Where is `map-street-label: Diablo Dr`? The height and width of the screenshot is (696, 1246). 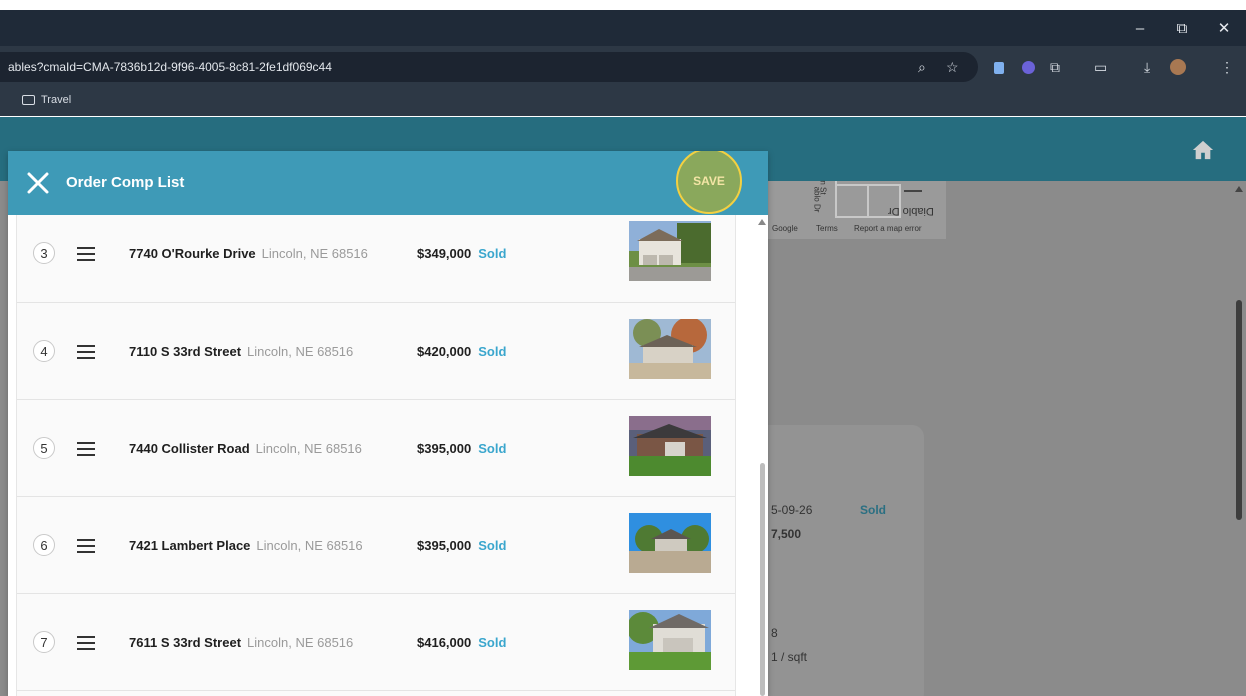
map-street-label: Diablo Dr is located at coordinates (911, 211).